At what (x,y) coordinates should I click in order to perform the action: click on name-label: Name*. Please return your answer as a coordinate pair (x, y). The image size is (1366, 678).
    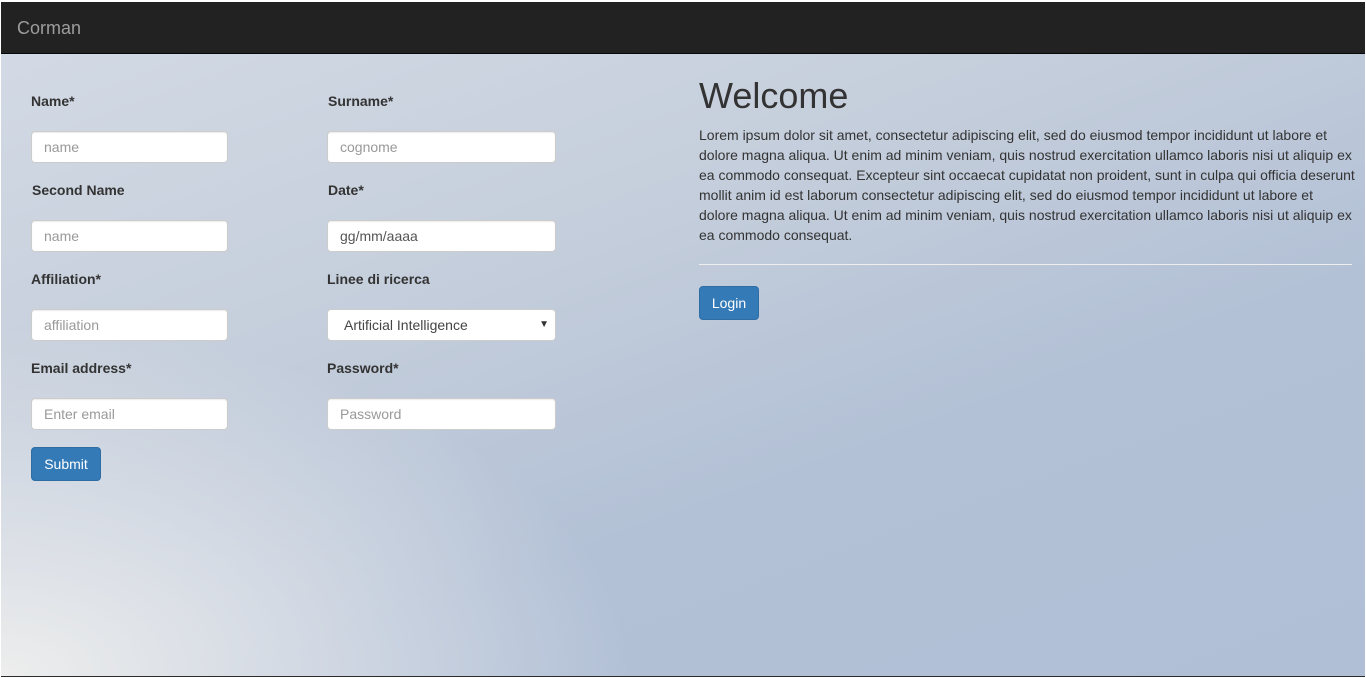
    Looking at the image, I should click on (53, 101).